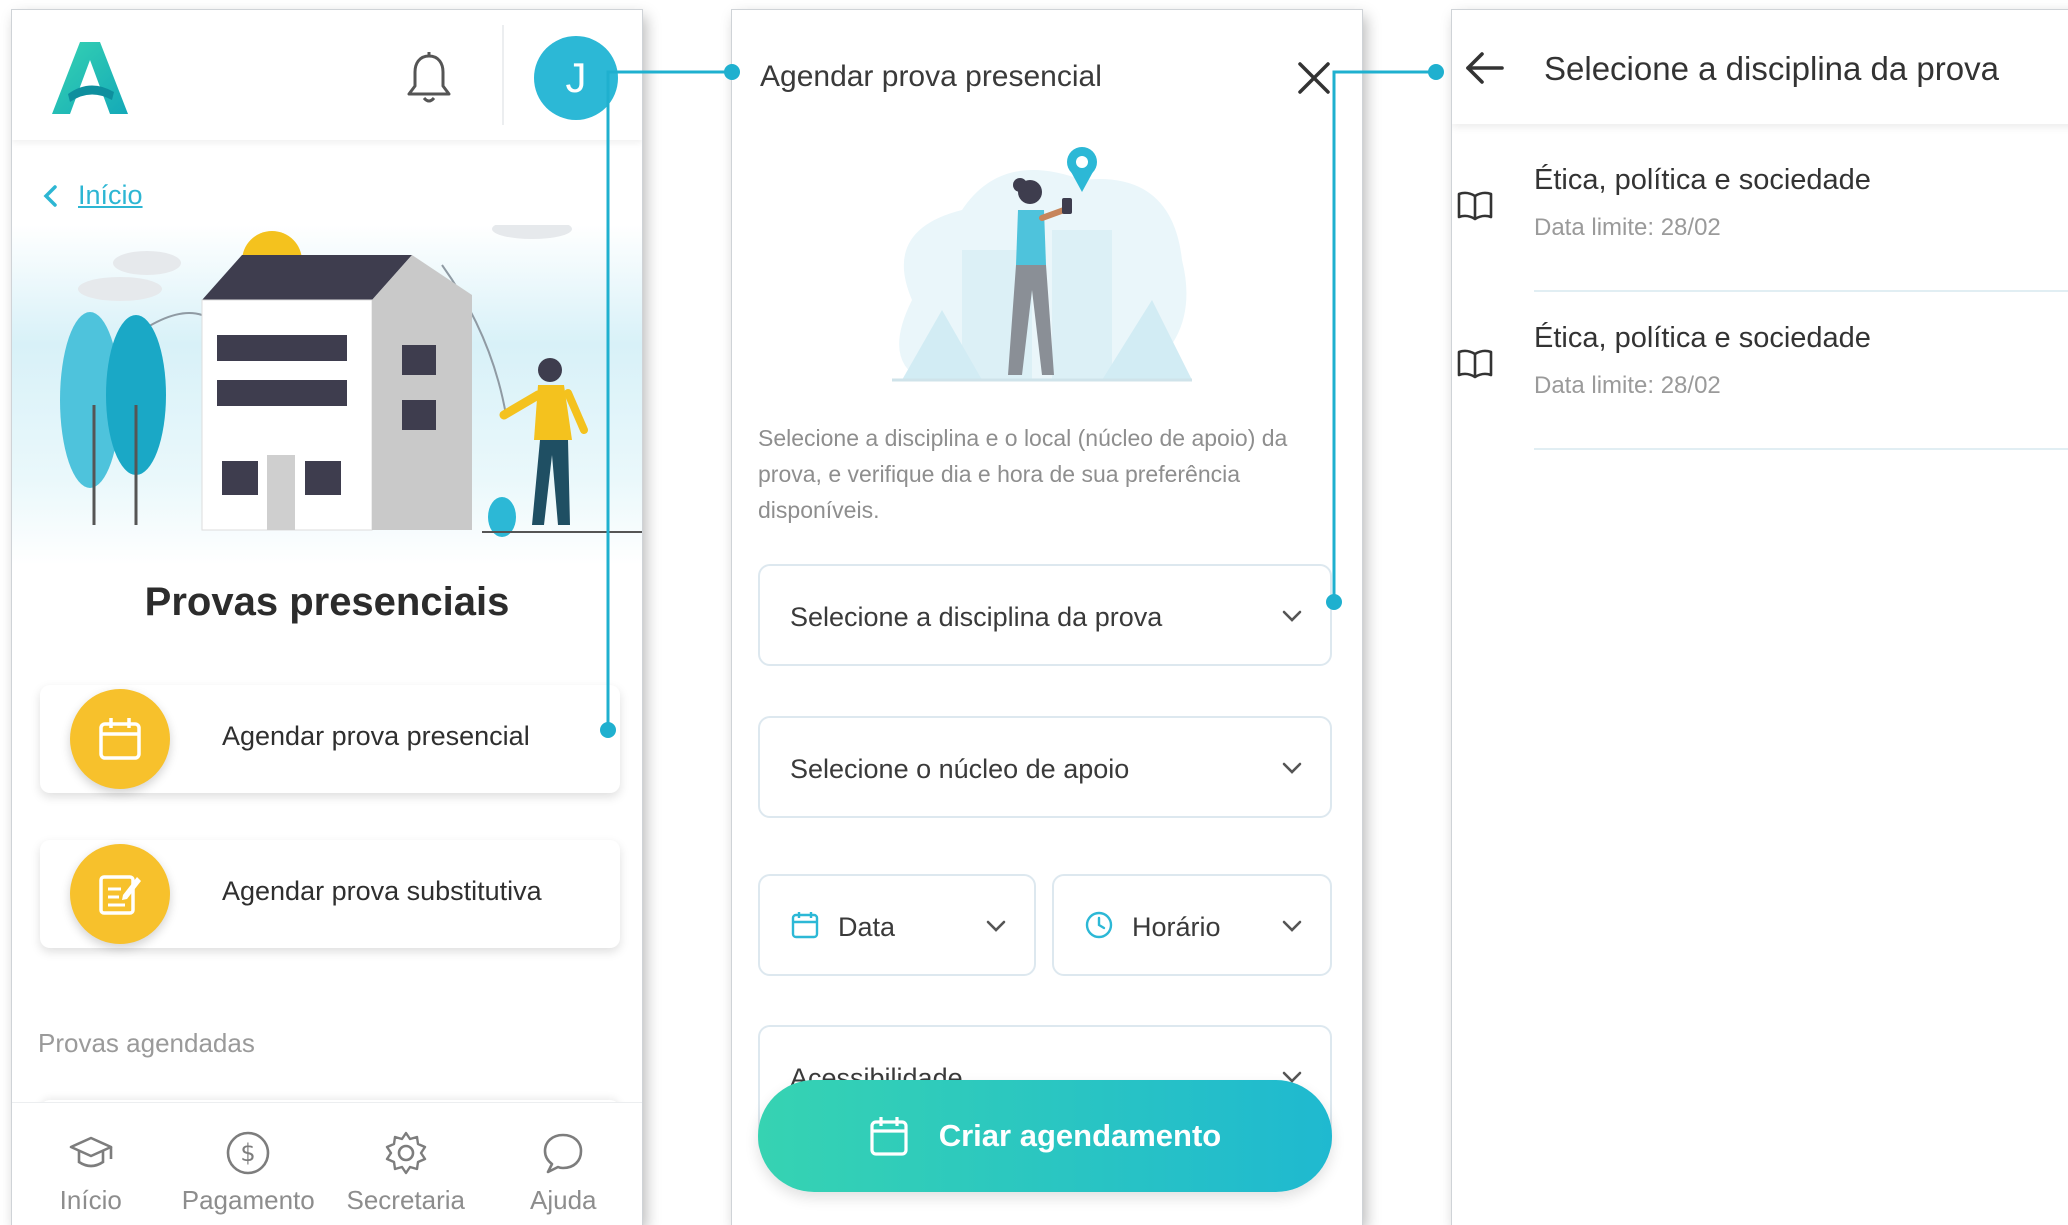  I want to click on schedule-exam-label: Agendar prova presencial, so click(376, 736).